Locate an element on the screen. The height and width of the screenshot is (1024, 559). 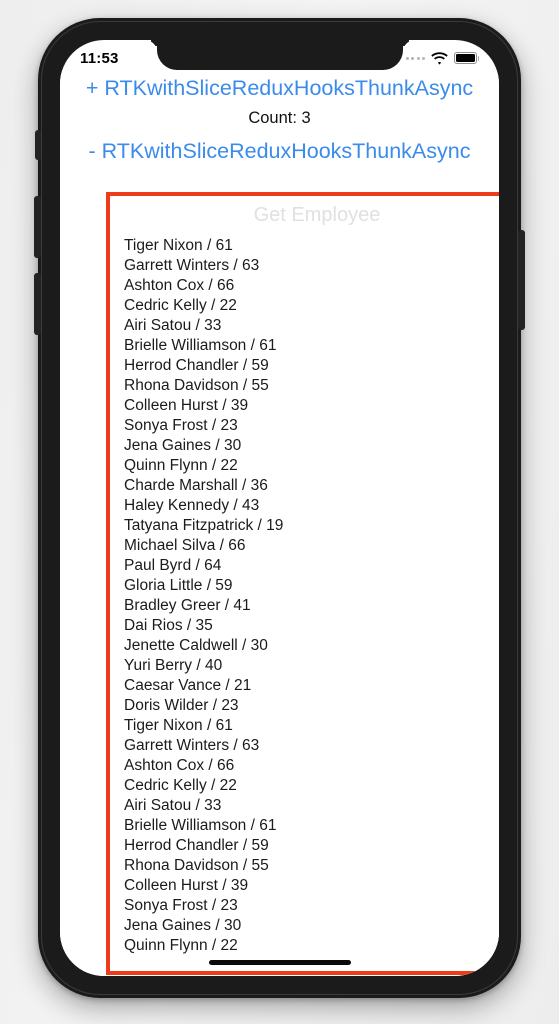
signal-dots-icon is located at coordinates (415, 58).